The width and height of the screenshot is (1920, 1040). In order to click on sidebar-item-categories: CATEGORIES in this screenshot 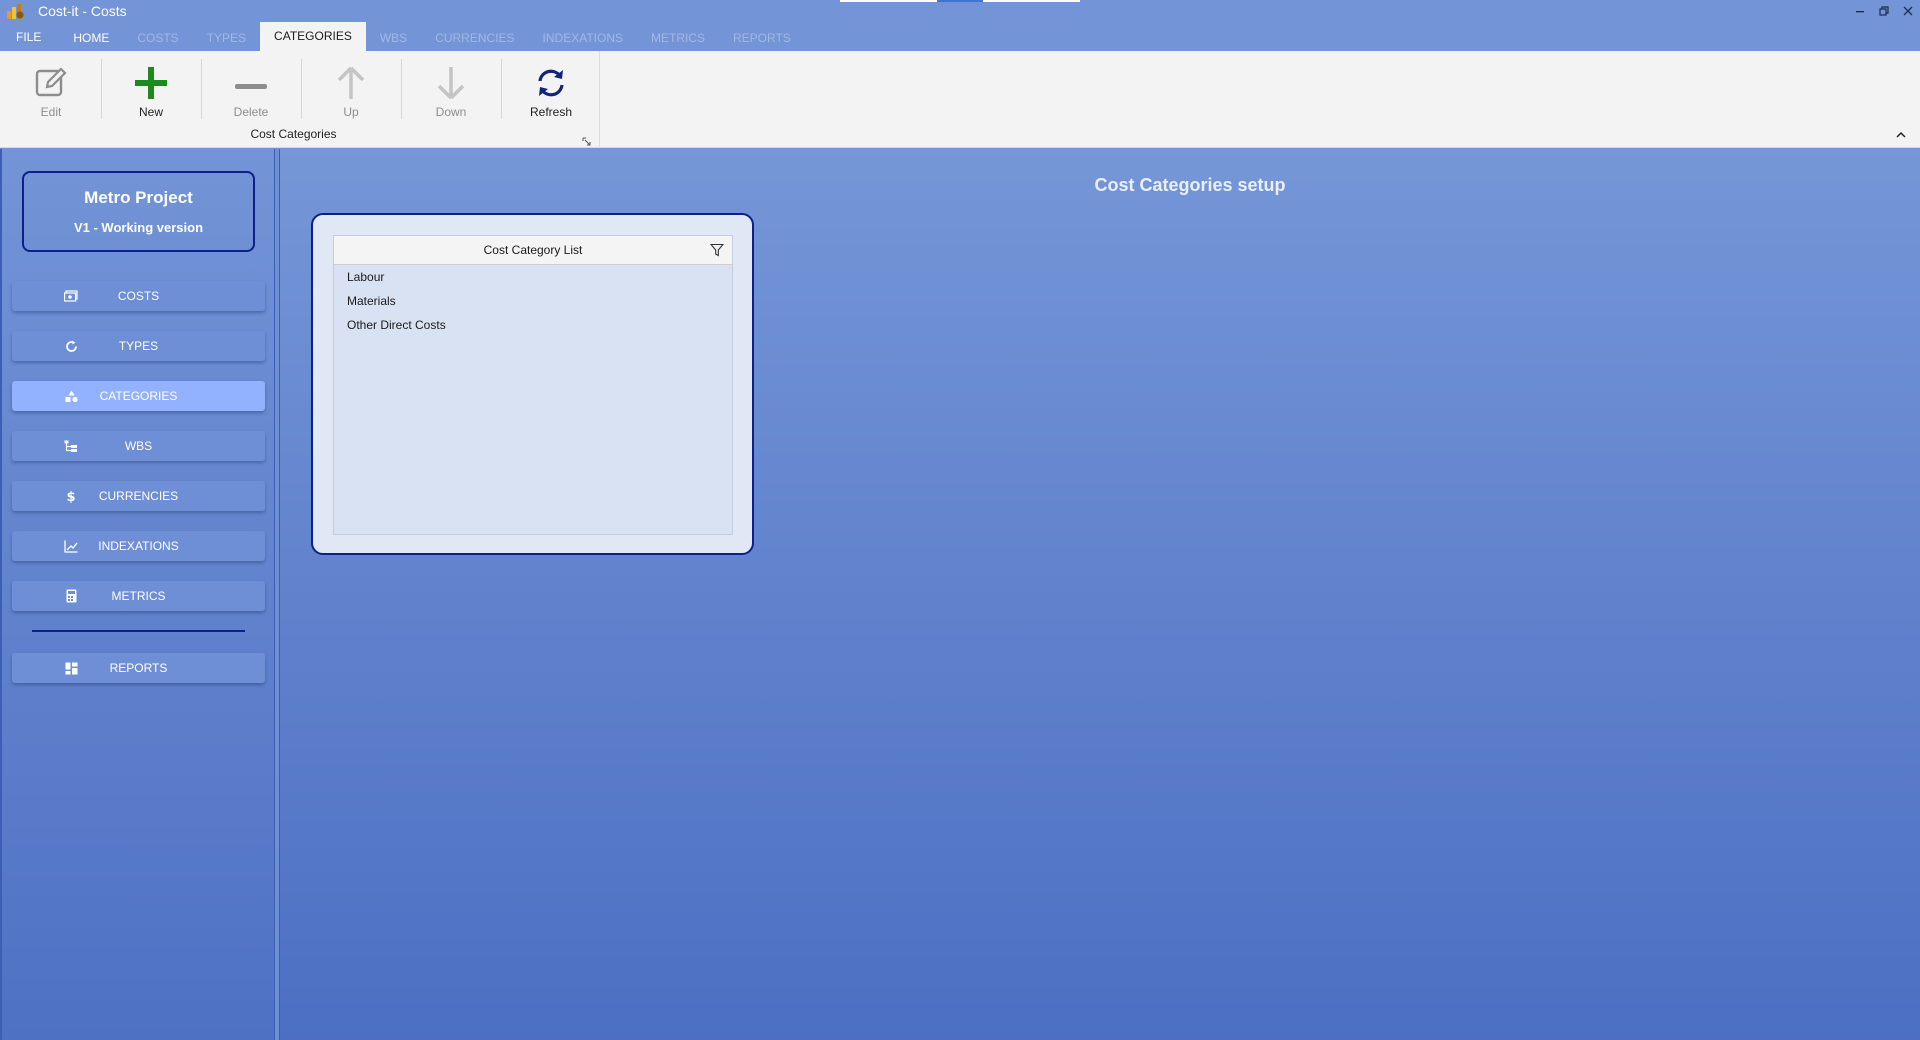, I will do `click(138, 396)`.